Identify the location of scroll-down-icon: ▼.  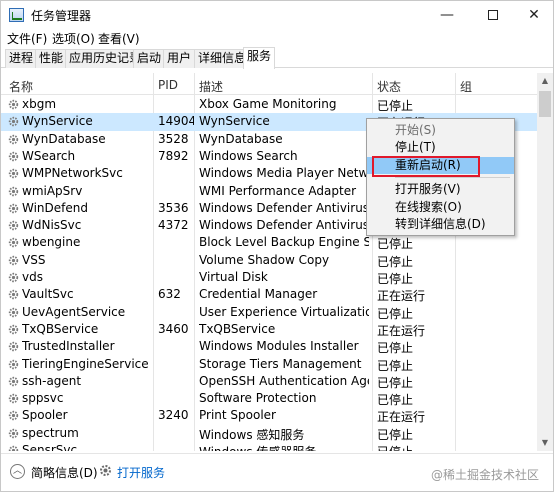
(545, 443).